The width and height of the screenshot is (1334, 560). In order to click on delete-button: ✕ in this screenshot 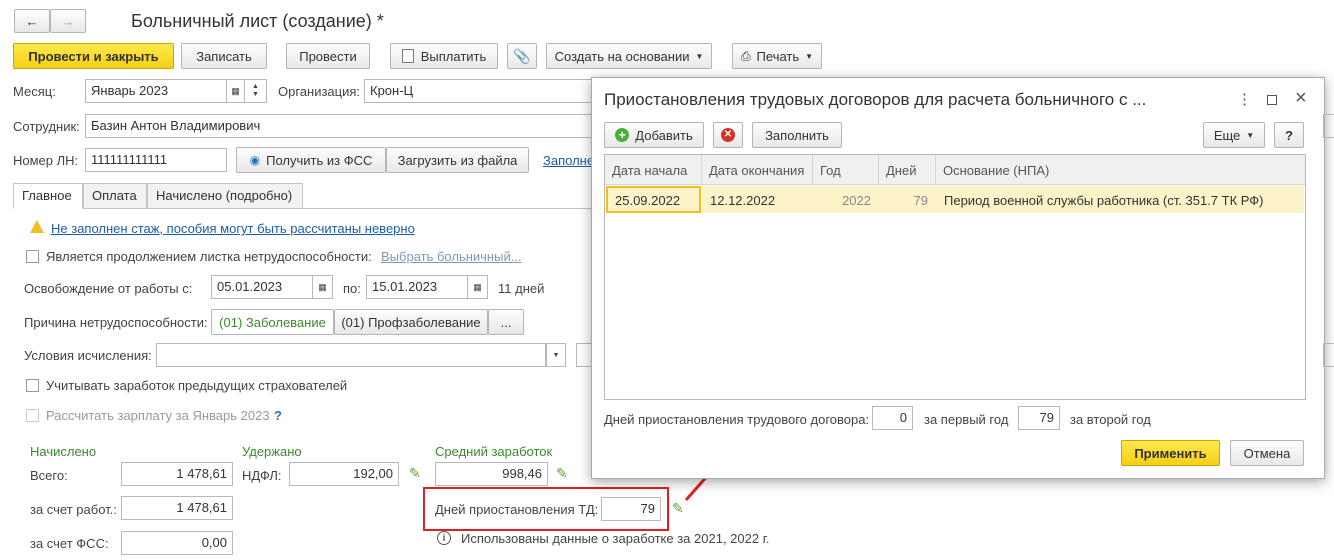, I will do `click(728, 135)`.